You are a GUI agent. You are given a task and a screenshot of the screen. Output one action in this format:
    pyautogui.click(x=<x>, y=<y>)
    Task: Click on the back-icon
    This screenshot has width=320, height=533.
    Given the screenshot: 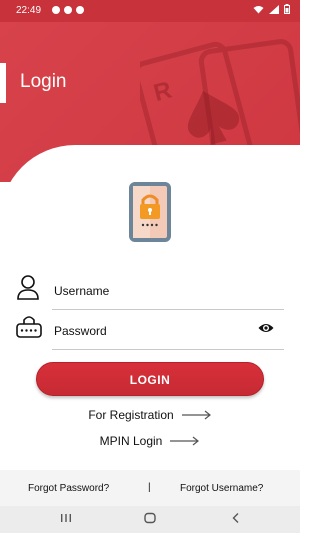 What is the action you would take?
    pyautogui.click(x=236, y=518)
    